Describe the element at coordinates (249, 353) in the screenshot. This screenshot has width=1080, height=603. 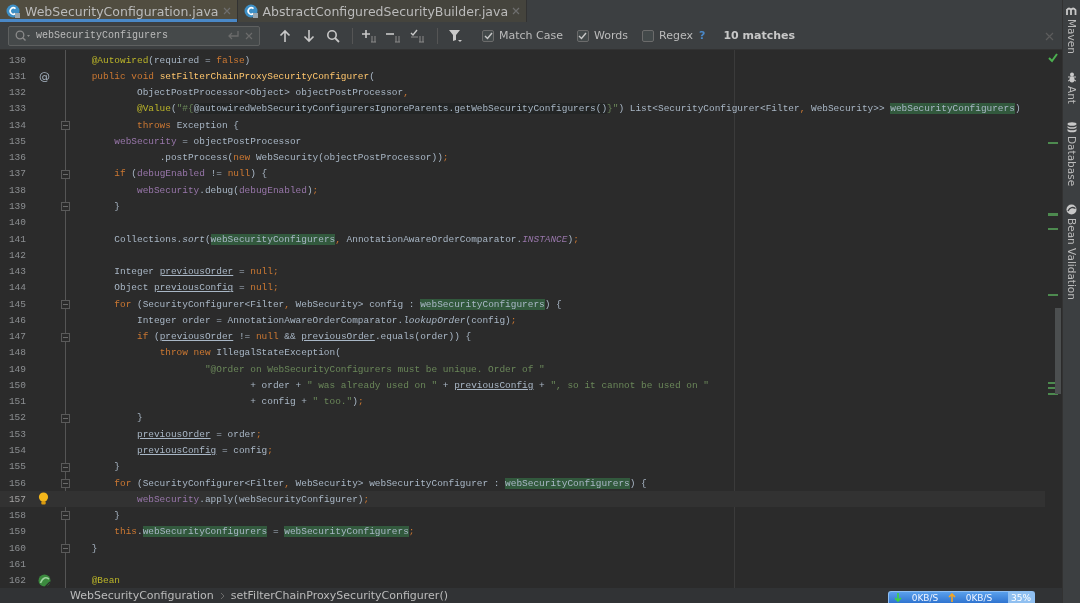
I see `code-line: throw new IllegalStateException(` at that location.